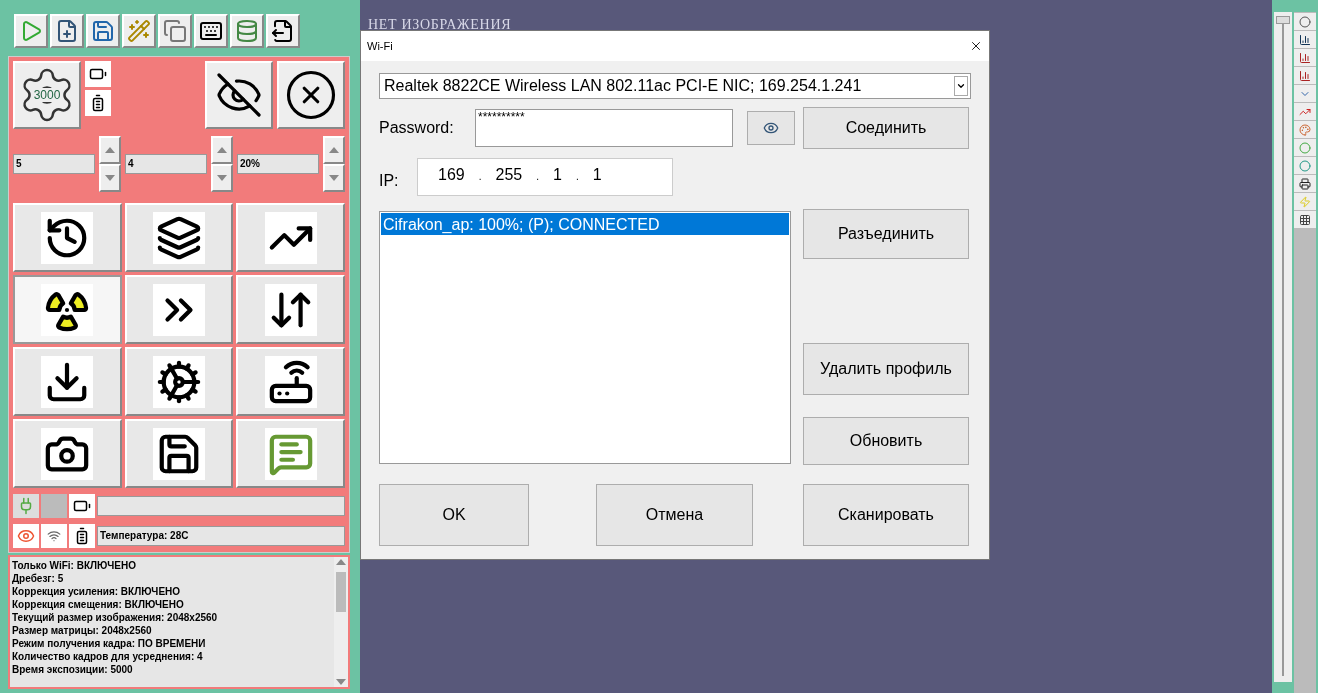  I want to click on number-field: 20%, so click(278, 164).